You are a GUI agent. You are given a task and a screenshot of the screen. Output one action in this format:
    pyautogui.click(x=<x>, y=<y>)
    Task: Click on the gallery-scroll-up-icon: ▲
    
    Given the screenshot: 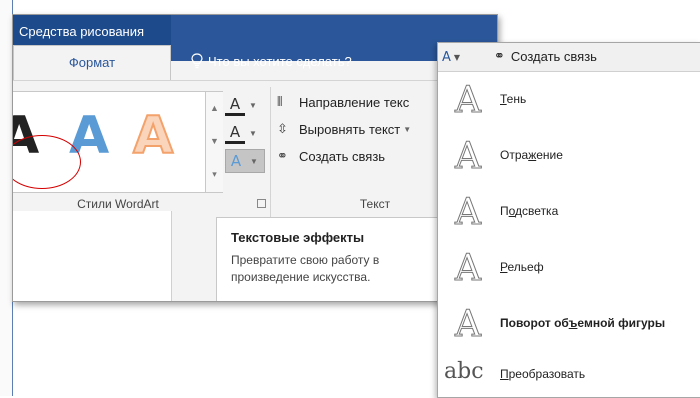 What is the action you would take?
    pyautogui.click(x=214, y=108)
    